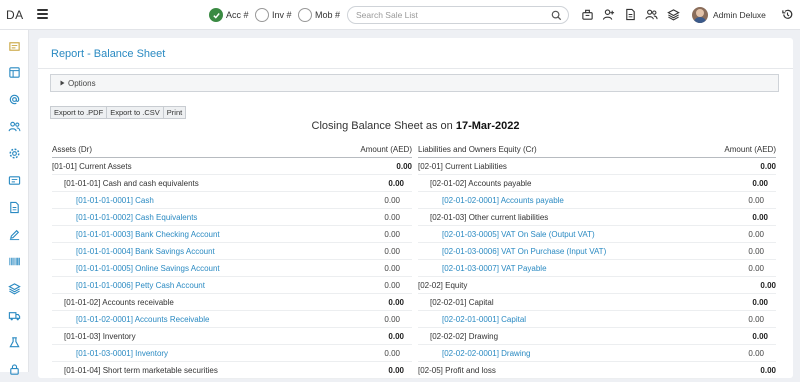 The height and width of the screenshot is (382, 800). I want to click on table-row: [01-01-02-0001] Accounts Receivable 0.00, so click(232, 319).